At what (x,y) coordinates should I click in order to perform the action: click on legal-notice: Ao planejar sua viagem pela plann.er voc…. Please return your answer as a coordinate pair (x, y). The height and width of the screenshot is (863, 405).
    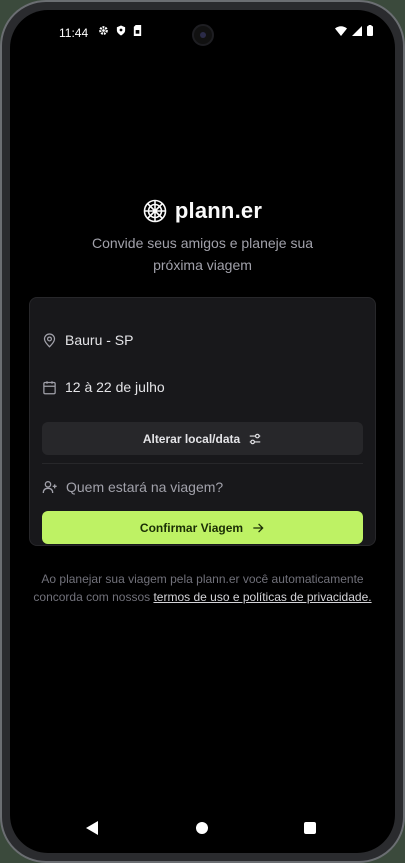
    Looking at the image, I should click on (202, 588).